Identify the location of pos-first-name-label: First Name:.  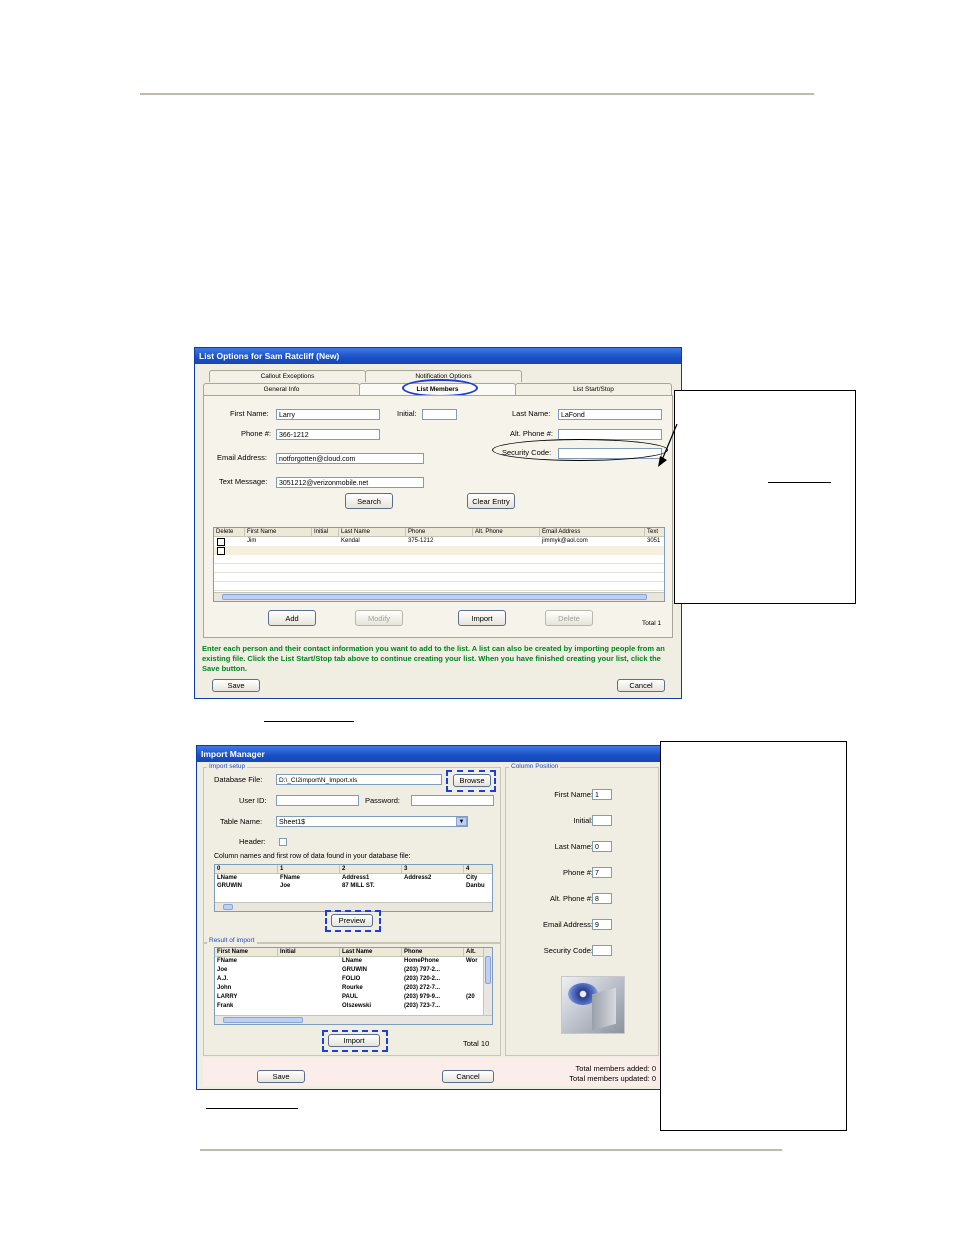
(573, 794).